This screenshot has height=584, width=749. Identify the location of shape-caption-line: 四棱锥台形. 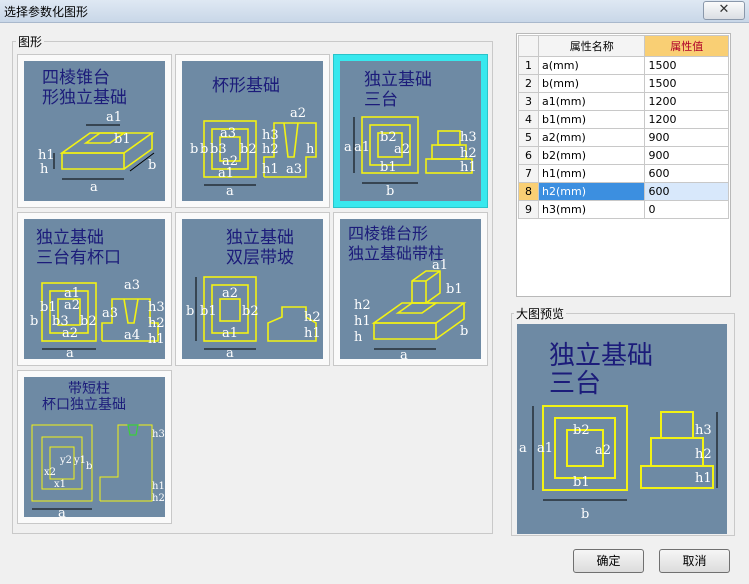
(388, 233).